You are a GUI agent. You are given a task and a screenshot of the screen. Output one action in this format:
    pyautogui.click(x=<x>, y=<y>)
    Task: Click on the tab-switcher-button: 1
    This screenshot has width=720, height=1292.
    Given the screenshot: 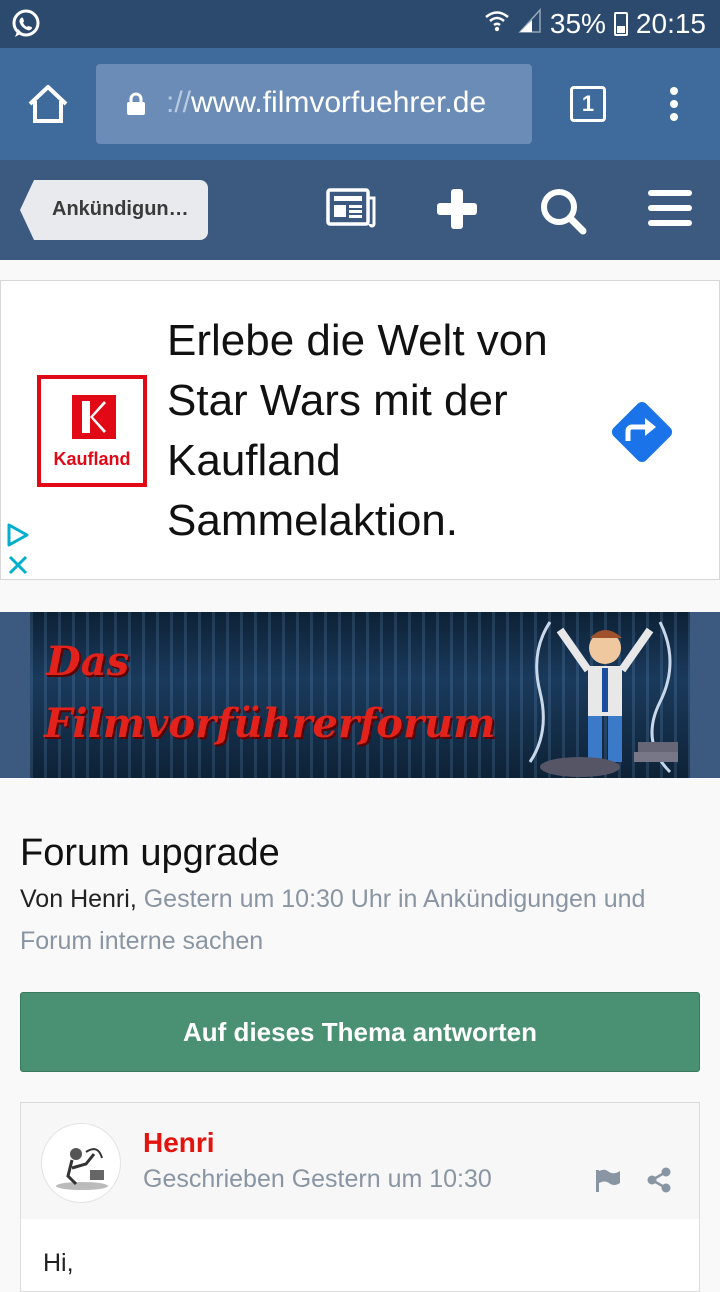 What is the action you would take?
    pyautogui.click(x=588, y=104)
    